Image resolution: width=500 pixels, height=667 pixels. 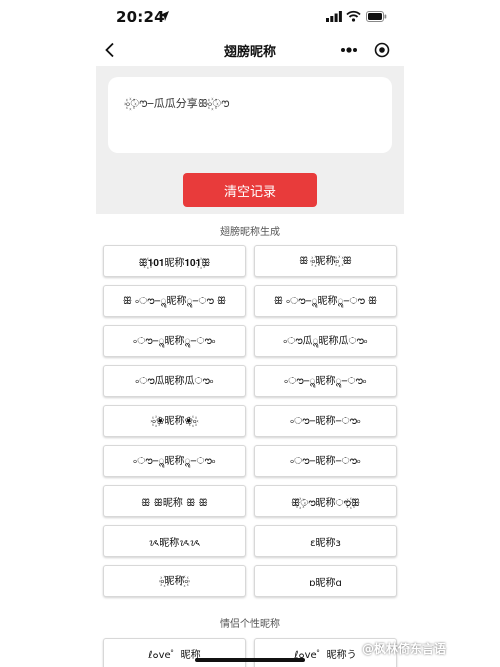 I want to click on nickname-button: ৹ൗ瓜昵称瓜ൗ৹, so click(x=174, y=381).